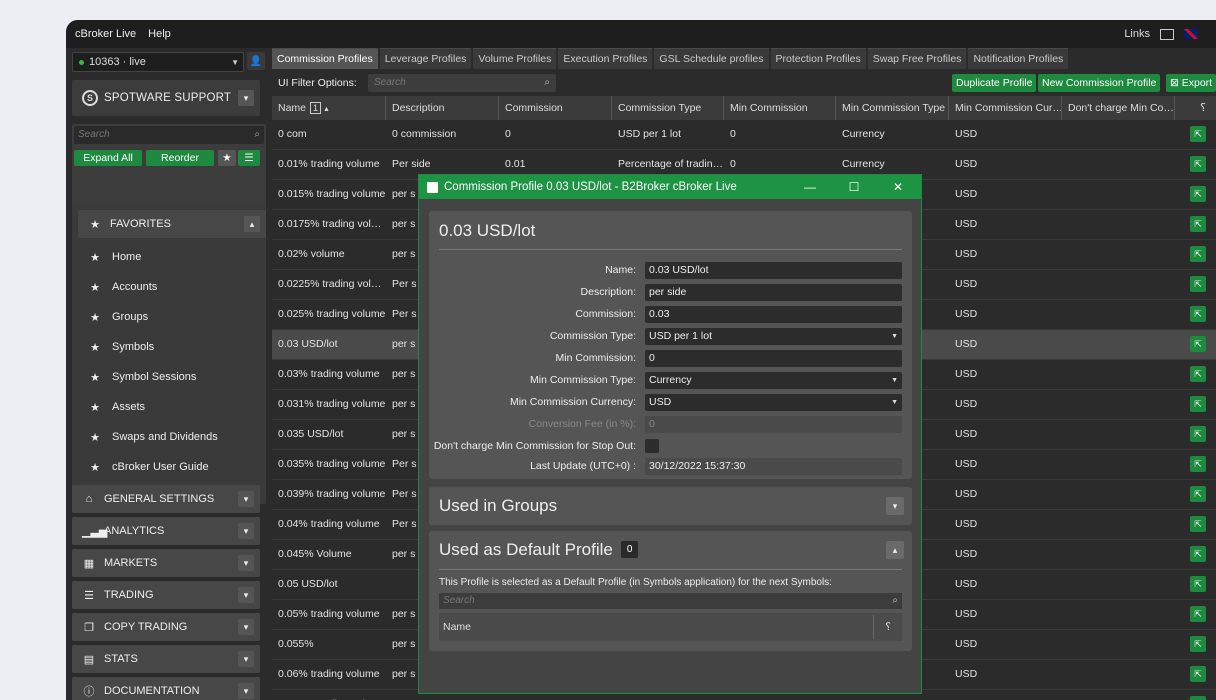 This screenshot has width=1216, height=700. I want to click on new-commission-profile-button: New Commission Profile, so click(1099, 83).